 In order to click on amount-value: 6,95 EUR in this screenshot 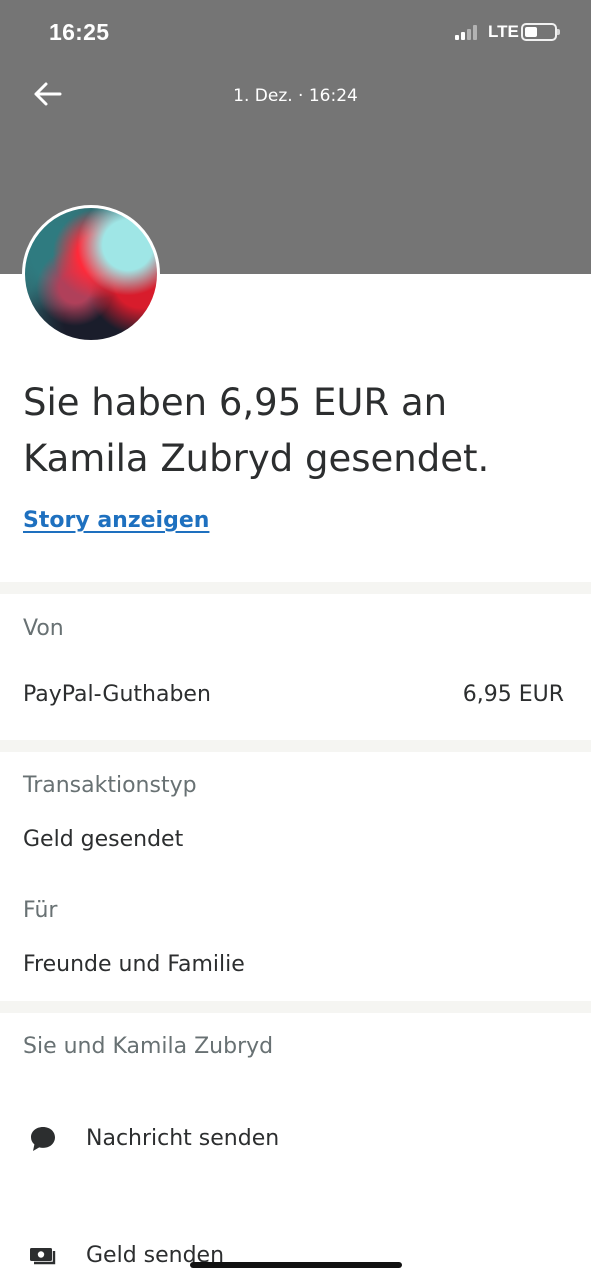, I will do `click(513, 694)`.